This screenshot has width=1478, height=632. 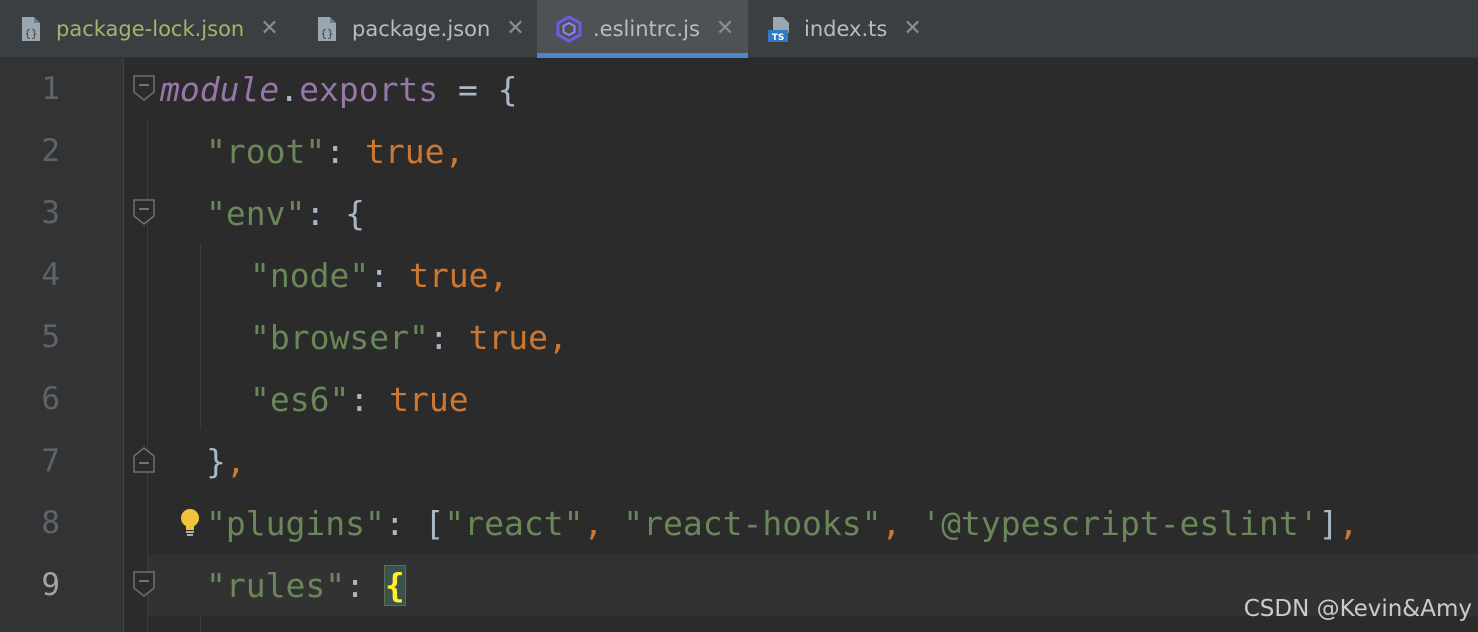 I want to click on code-text: "env": {, so click(x=285, y=213).